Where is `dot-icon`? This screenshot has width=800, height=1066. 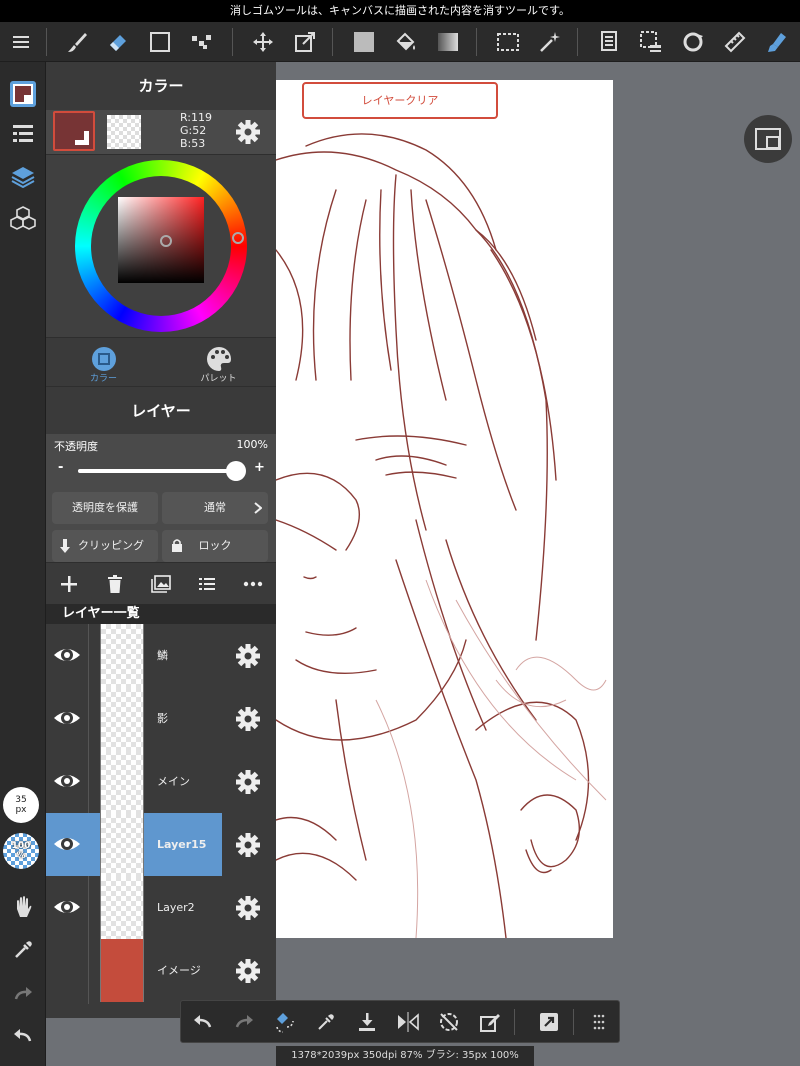 dot-icon is located at coordinates (202, 42).